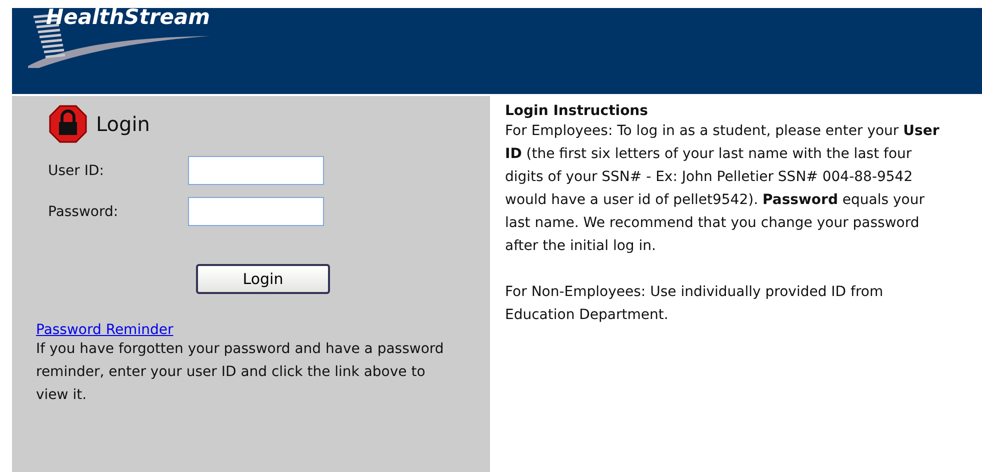 This screenshot has height=472, width=982. What do you see at coordinates (577, 111) in the screenshot?
I see `instructions-title: Login Instructions` at bounding box center [577, 111].